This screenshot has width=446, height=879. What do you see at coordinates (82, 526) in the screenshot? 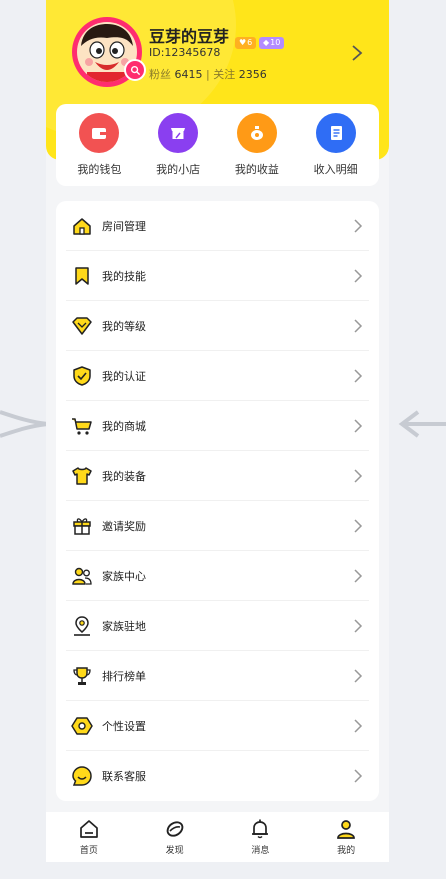
I see `gift-icon` at bounding box center [82, 526].